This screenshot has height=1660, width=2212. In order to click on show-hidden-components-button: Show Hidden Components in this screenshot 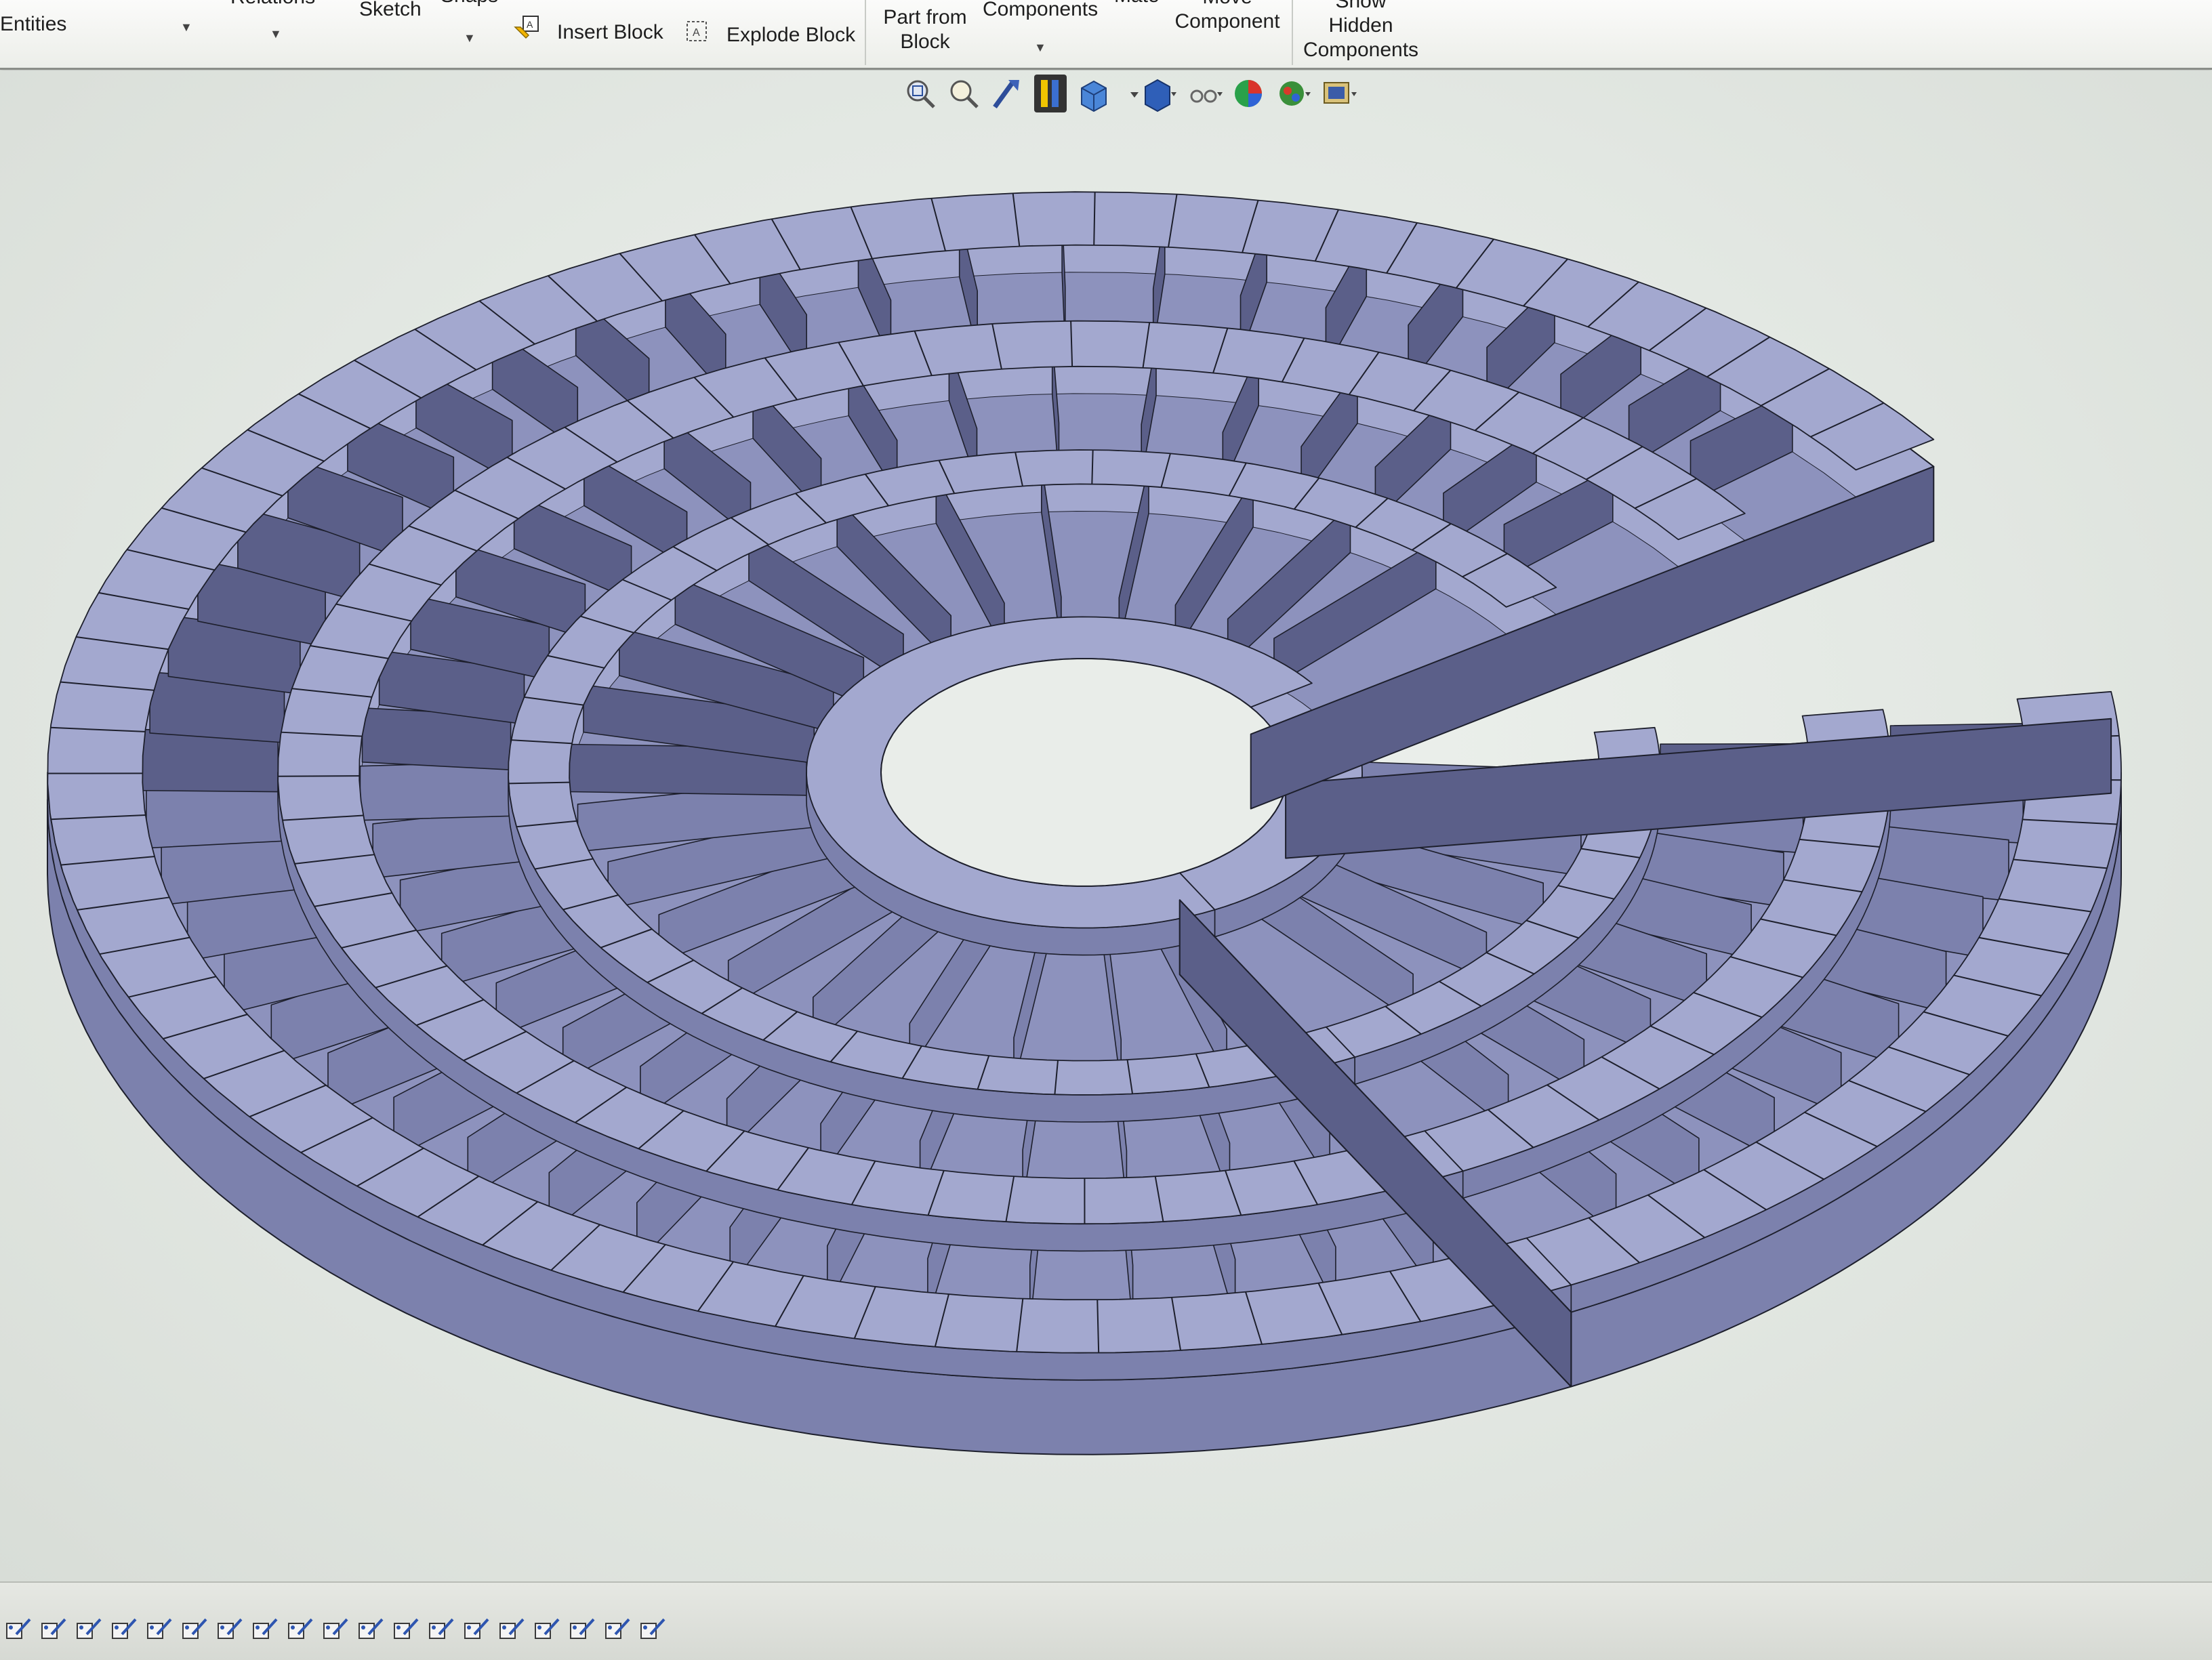, I will do `click(1360, 31)`.